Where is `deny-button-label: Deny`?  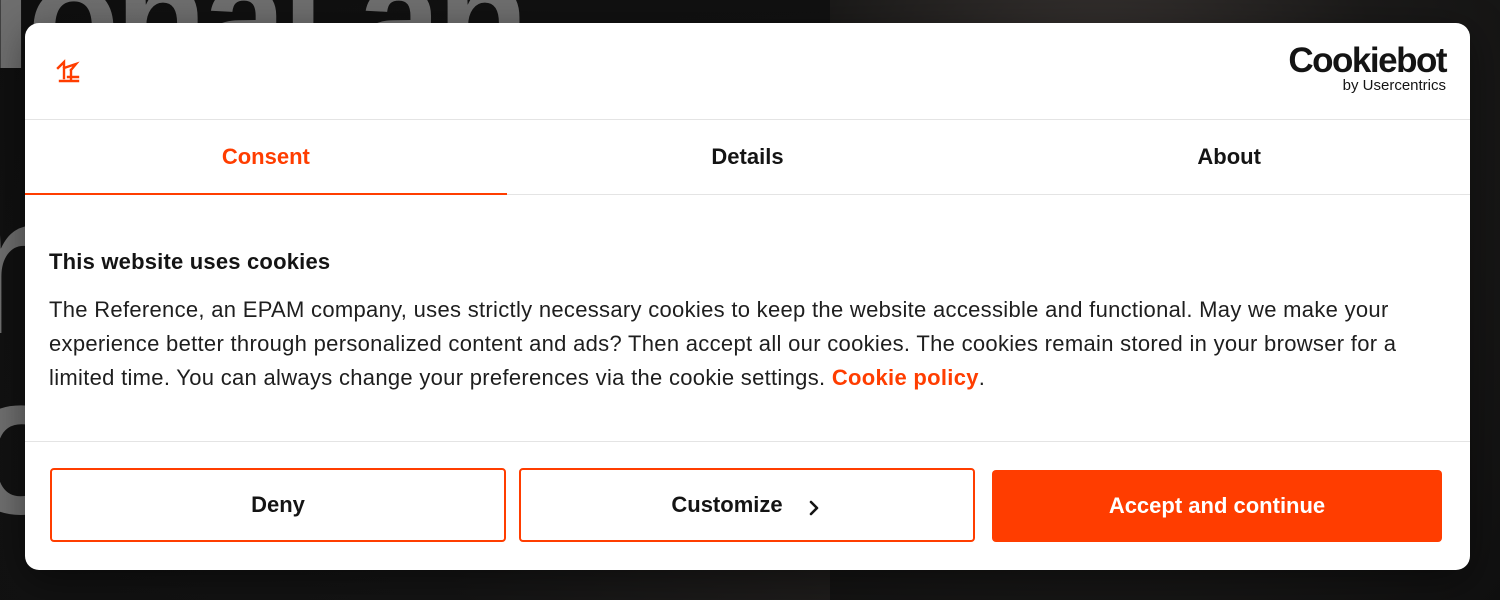
deny-button-label: Deny is located at coordinates (278, 504).